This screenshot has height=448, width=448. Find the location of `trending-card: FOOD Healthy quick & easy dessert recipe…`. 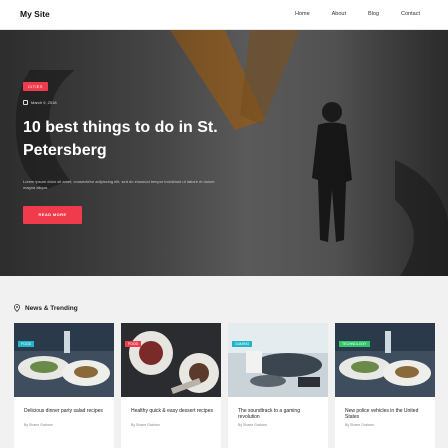

trending-card: FOOD Healthy quick & easy dessert recipe… is located at coordinates (171, 385).